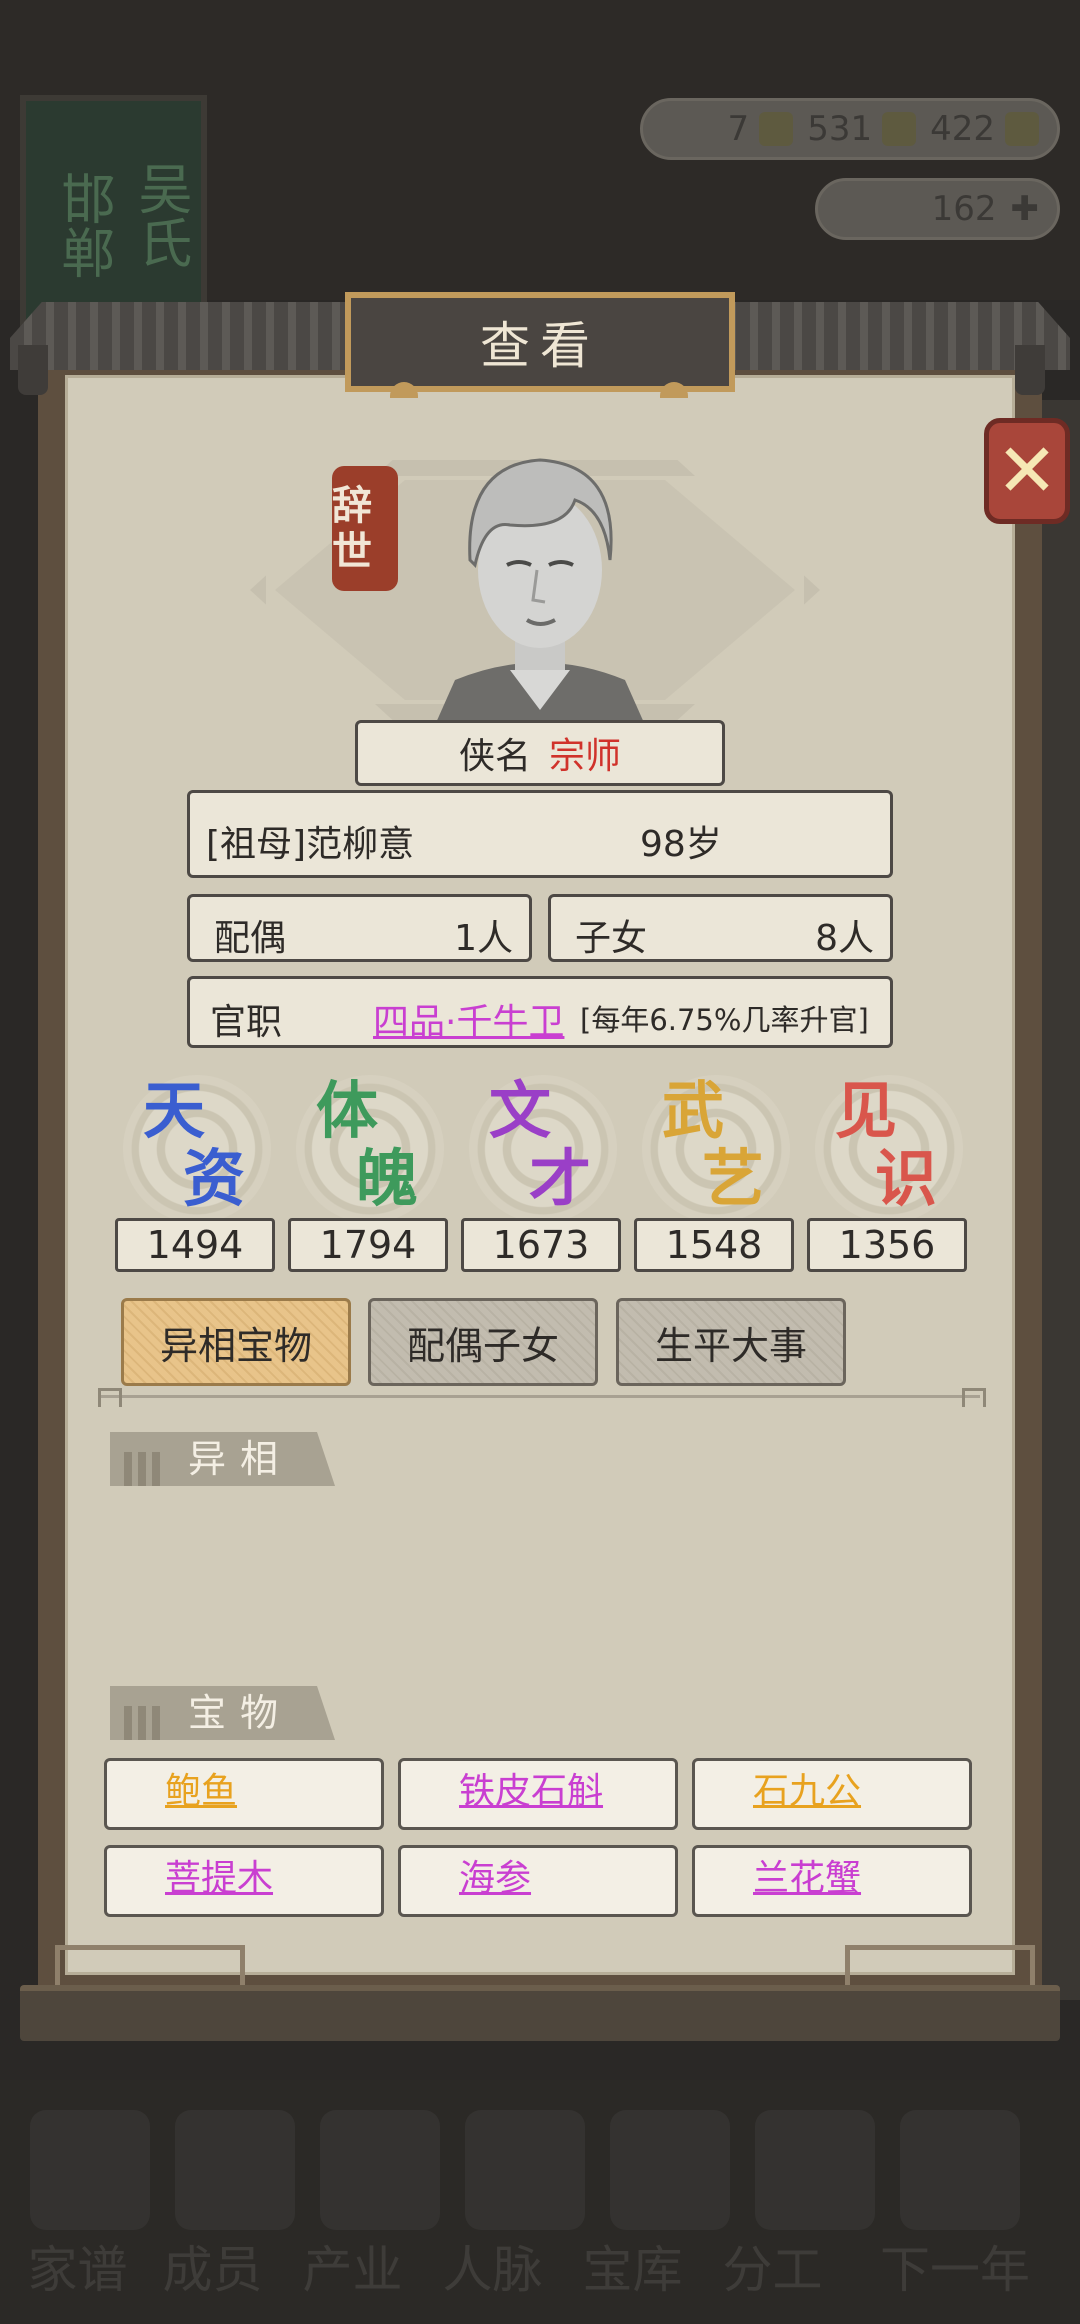 The width and height of the screenshot is (1080, 2324). Describe the element at coordinates (832, 1794) in the screenshot. I see `treasure-item: 石九公` at that location.